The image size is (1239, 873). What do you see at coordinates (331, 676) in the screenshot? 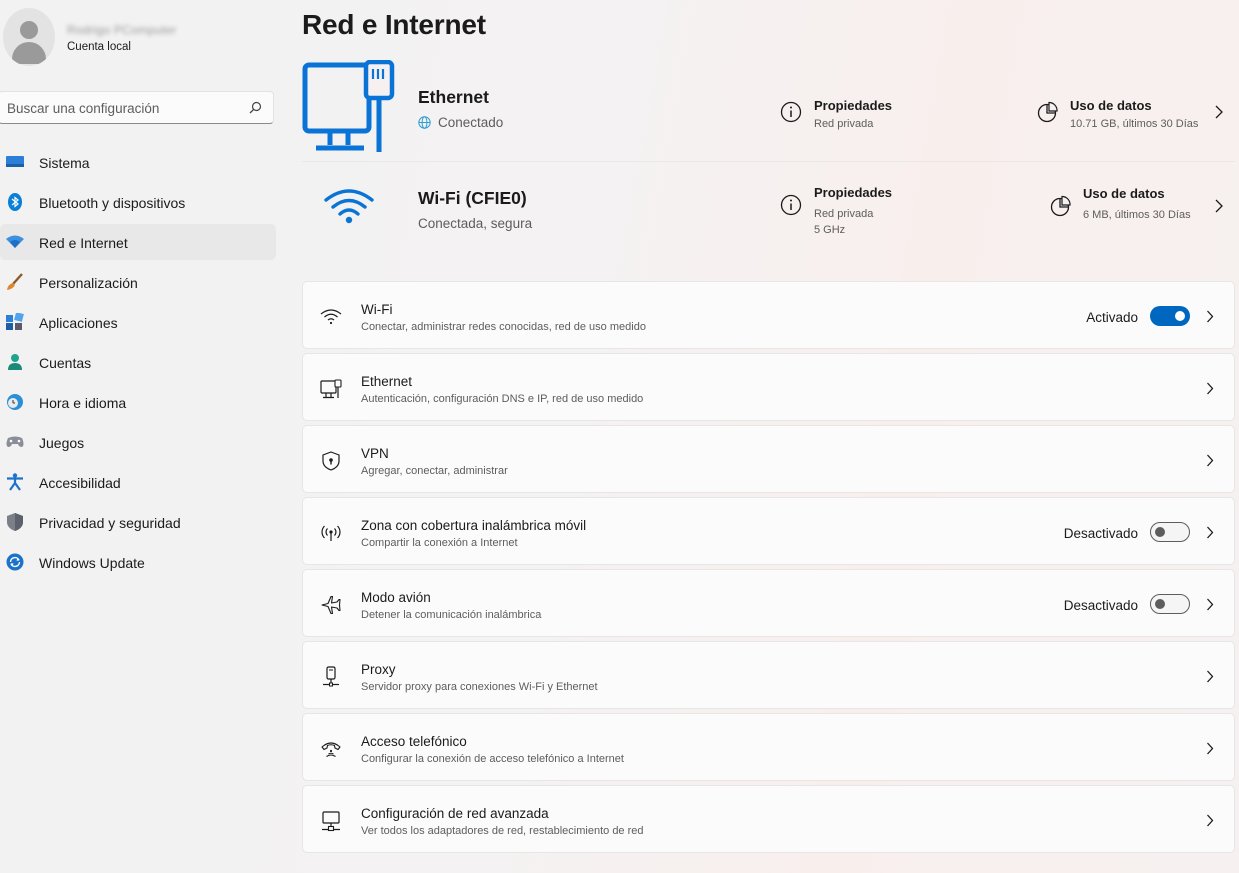
I see `proxy-icon` at bounding box center [331, 676].